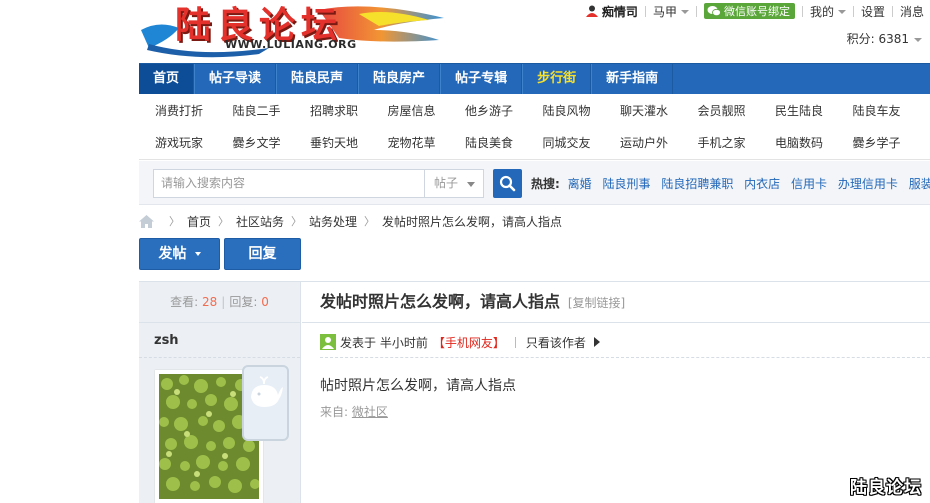 This screenshot has height=503, width=930. I want to click on thread-header: 发帖时照片怎么发啊，请高人指点 [复制链接], so click(616, 302).